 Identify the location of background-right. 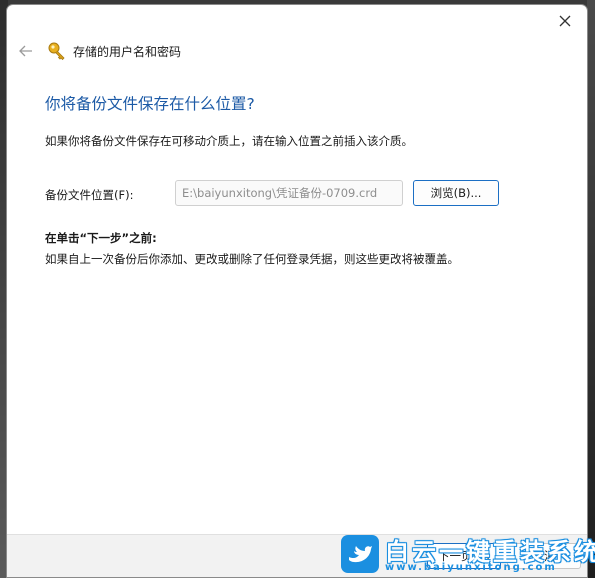
(591, 289).